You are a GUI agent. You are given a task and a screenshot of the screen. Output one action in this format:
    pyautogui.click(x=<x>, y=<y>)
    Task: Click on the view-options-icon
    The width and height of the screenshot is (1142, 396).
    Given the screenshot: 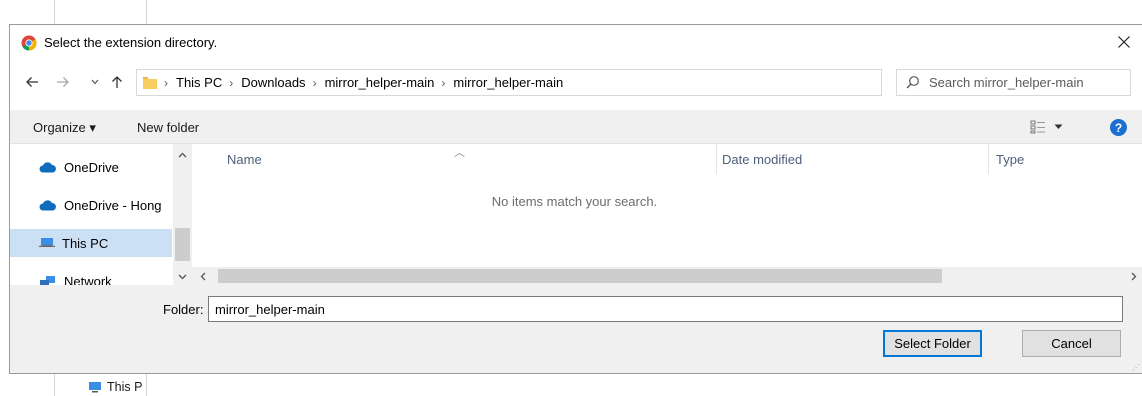 What is the action you would take?
    pyautogui.click(x=1037, y=127)
    